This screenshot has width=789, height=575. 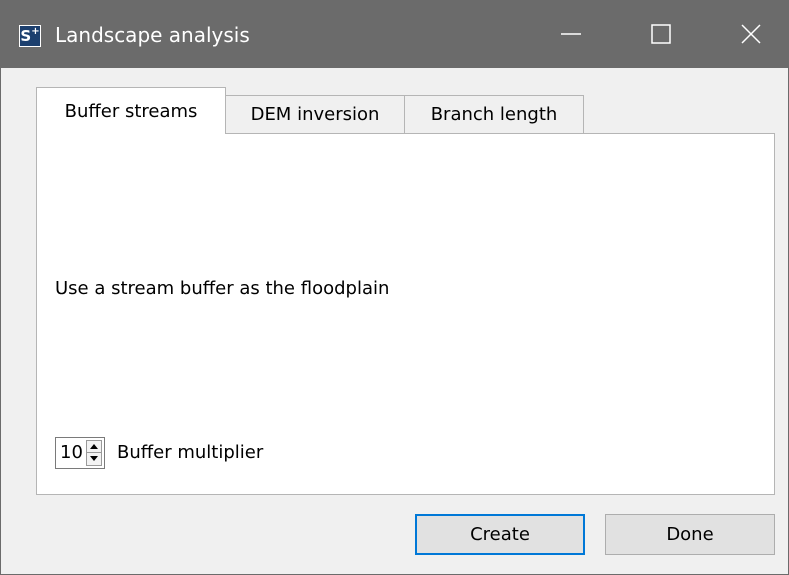 I want to click on minimize-button, so click(x=571, y=34).